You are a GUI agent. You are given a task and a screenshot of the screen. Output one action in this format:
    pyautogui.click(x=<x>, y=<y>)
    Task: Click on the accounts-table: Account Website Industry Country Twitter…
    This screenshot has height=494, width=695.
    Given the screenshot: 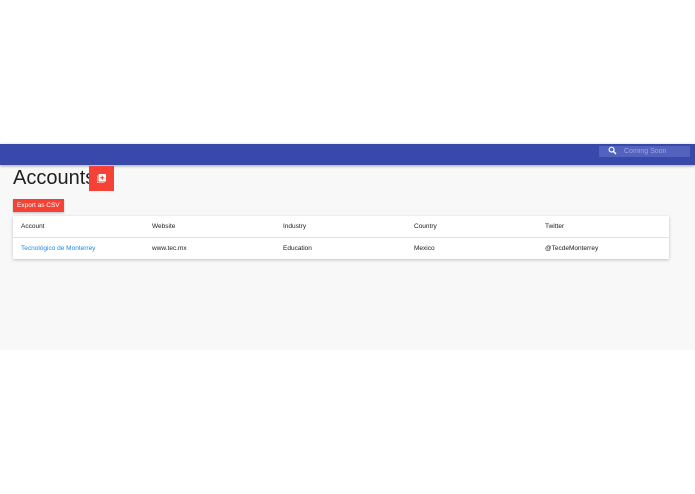 What is the action you would take?
    pyautogui.click(x=341, y=237)
    